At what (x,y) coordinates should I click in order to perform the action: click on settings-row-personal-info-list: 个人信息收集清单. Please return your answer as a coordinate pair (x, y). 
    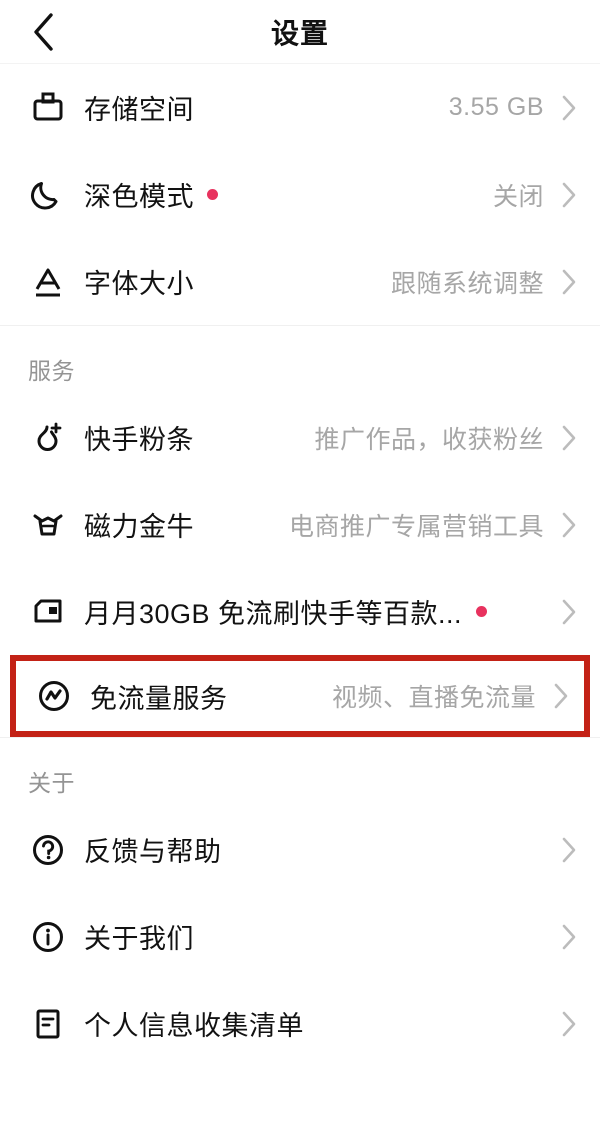
    Looking at the image, I should click on (300, 1023).